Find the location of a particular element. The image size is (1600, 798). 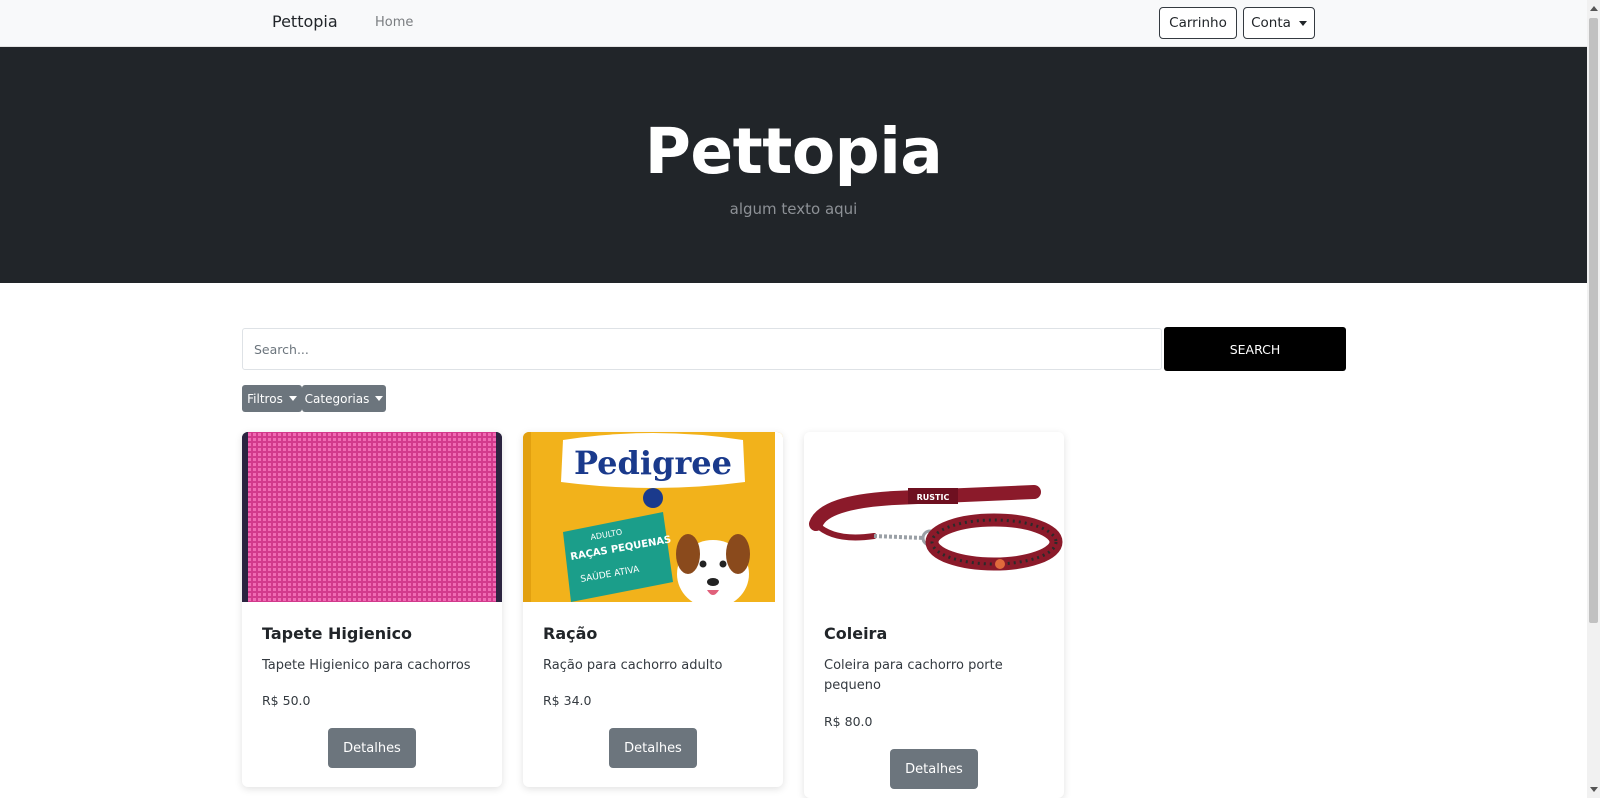

filters-dropdown-button: Filtros is located at coordinates (272, 398).